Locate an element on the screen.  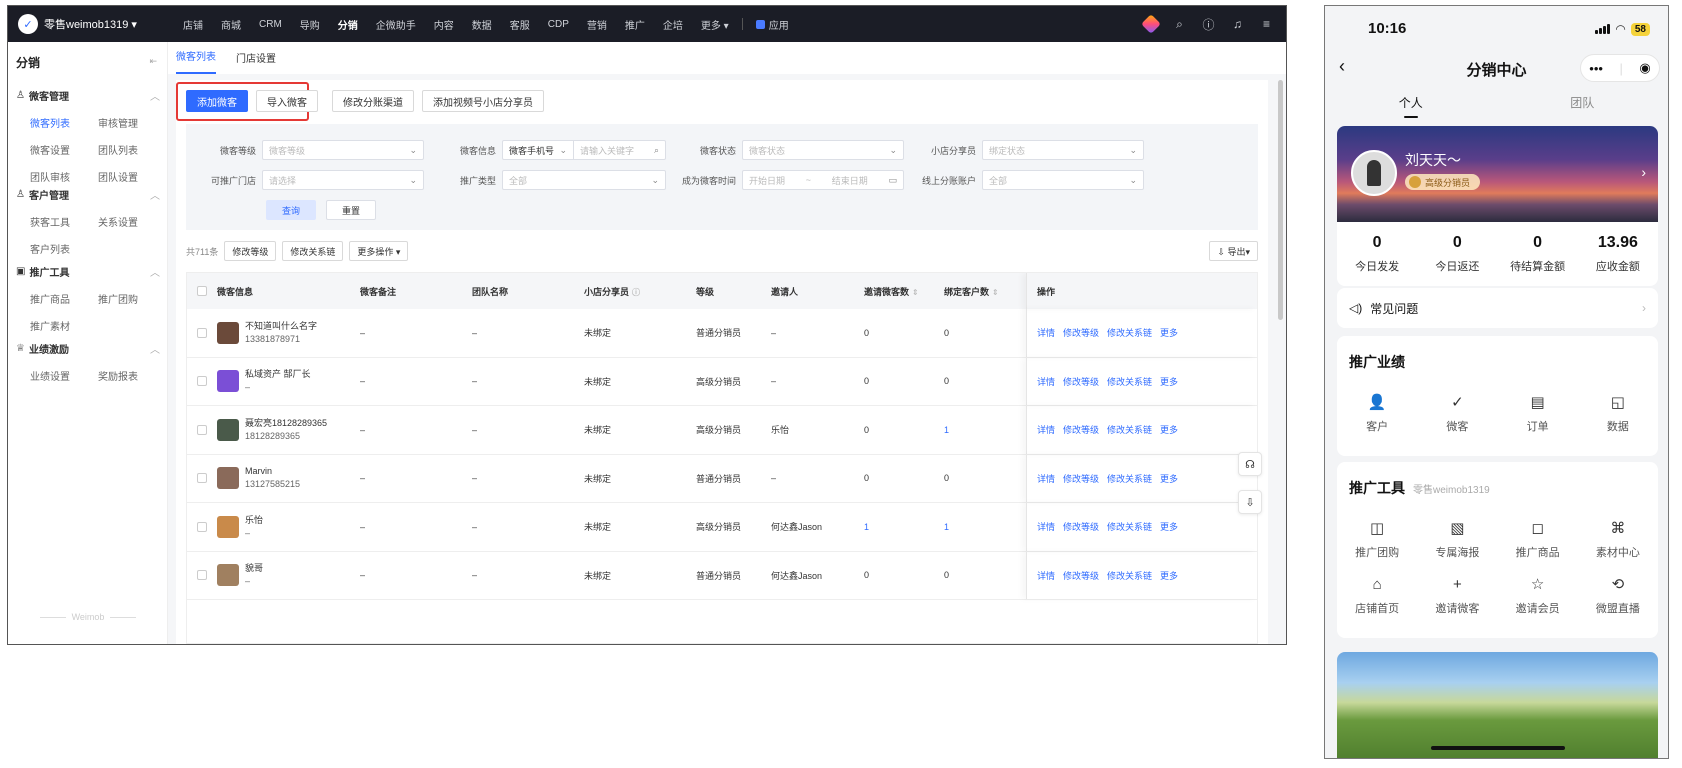
headset-support-icon: ☊ is located at coordinates (1250, 464).